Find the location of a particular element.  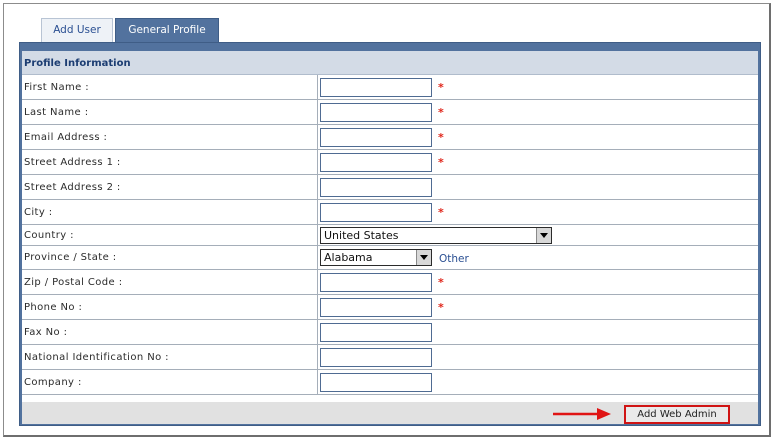

zip-label: Zip / Postal Code : is located at coordinates (73, 282).